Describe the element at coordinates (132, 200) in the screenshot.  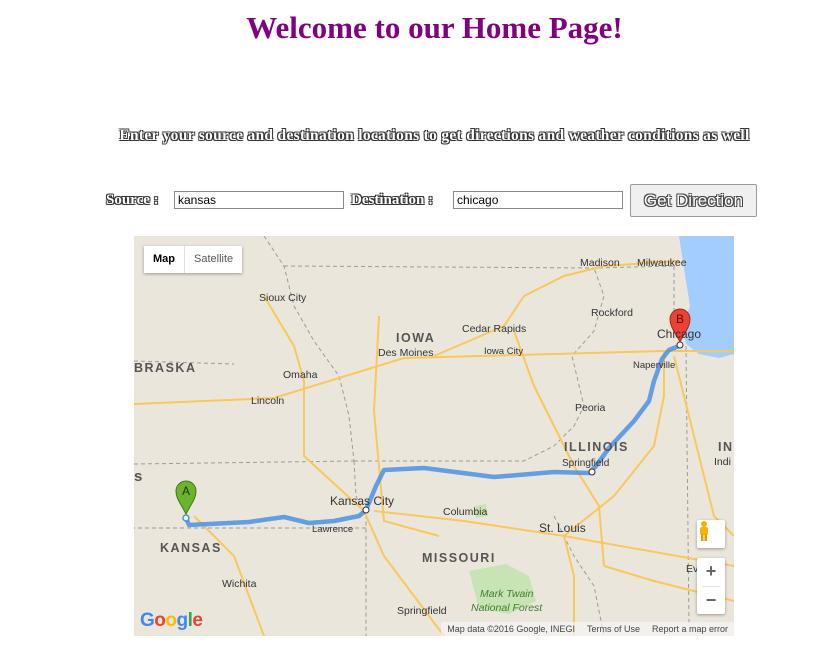
I see `source-label: Source :` at that location.